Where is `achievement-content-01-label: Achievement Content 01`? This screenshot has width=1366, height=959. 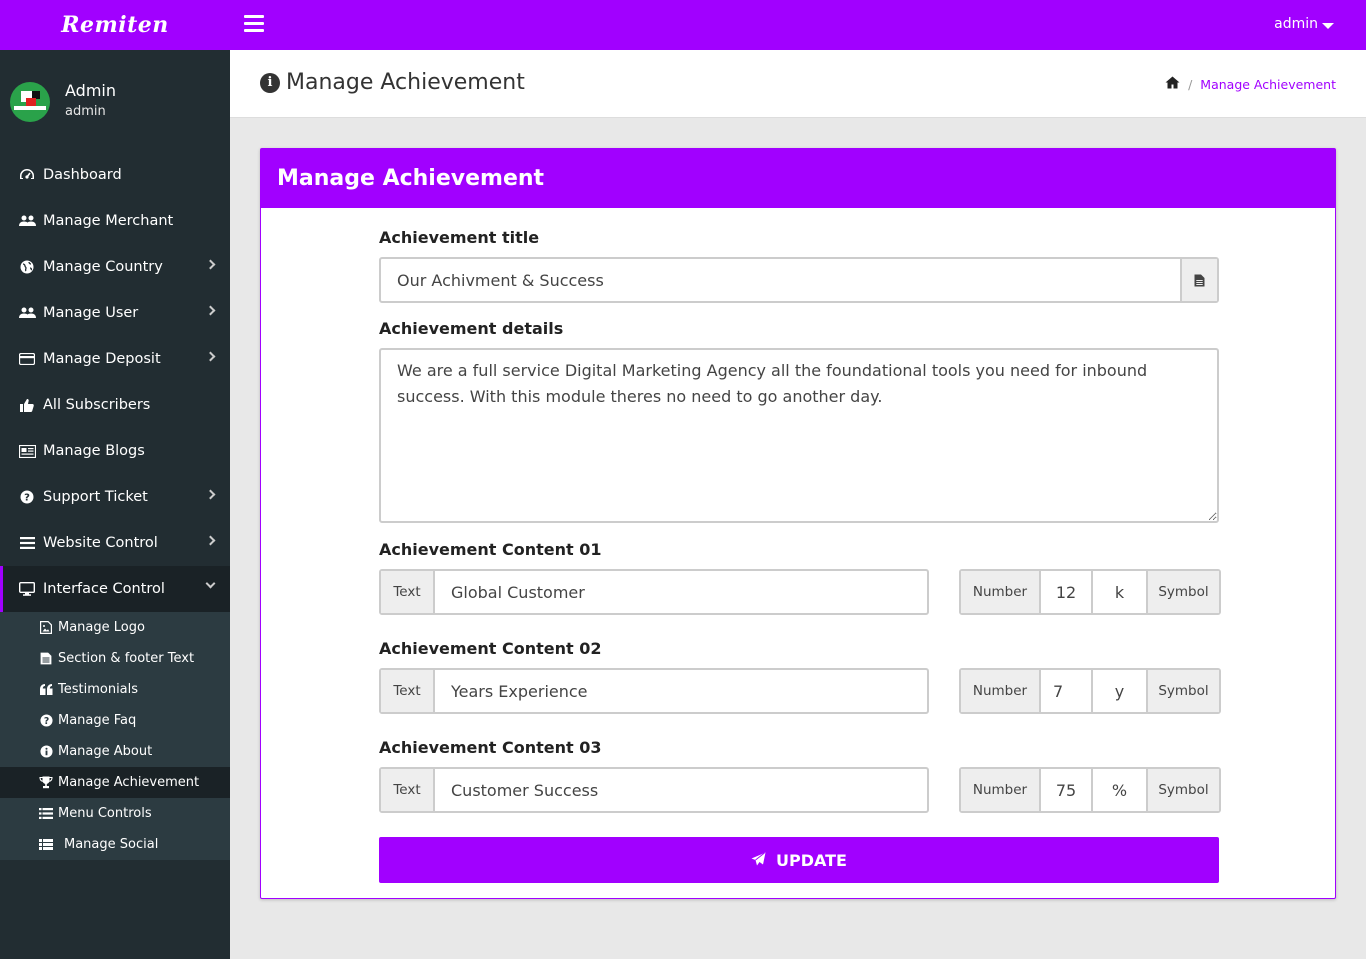
achievement-content-01-label: Achievement Content 01 is located at coordinates (490, 549).